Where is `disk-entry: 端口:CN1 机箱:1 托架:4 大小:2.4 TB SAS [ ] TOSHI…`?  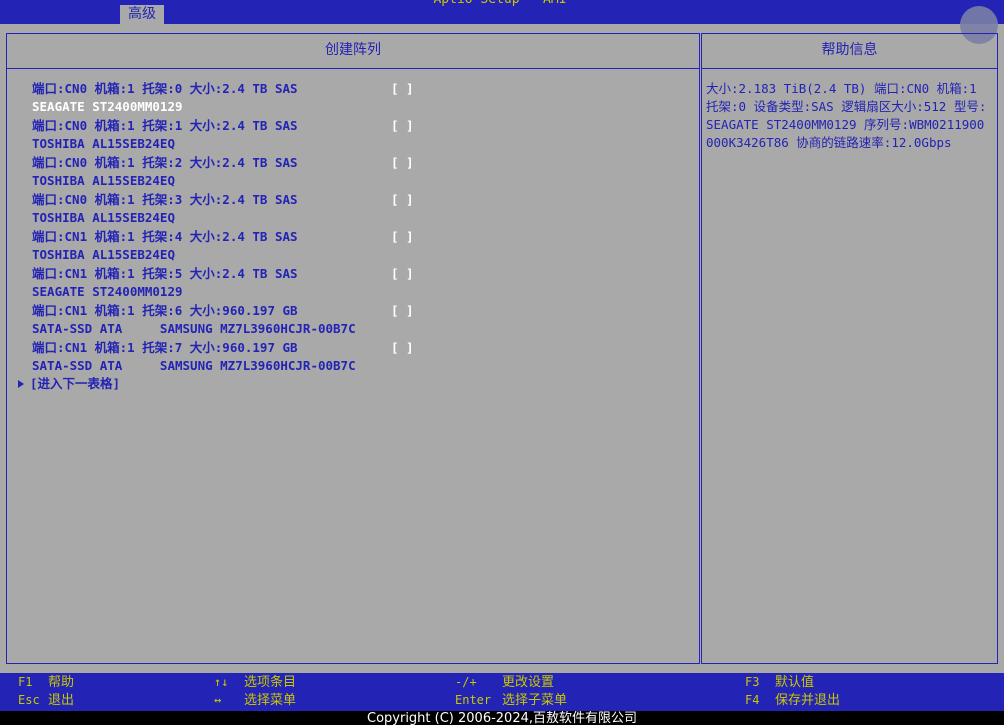 disk-entry: 端口:CN1 机箱:1 托架:4 大小:2.4 TB SAS [ ] TOSHI… is located at coordinates (362, 246).